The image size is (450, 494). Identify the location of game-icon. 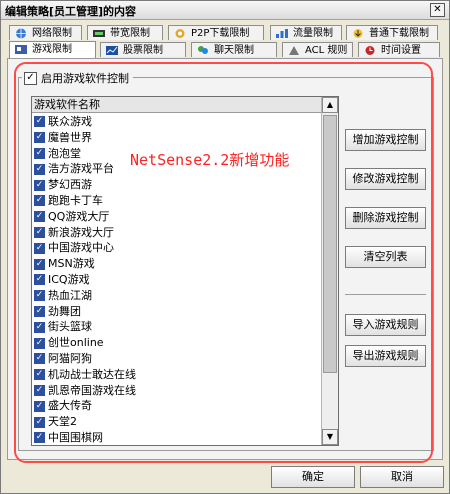
(21, 49).